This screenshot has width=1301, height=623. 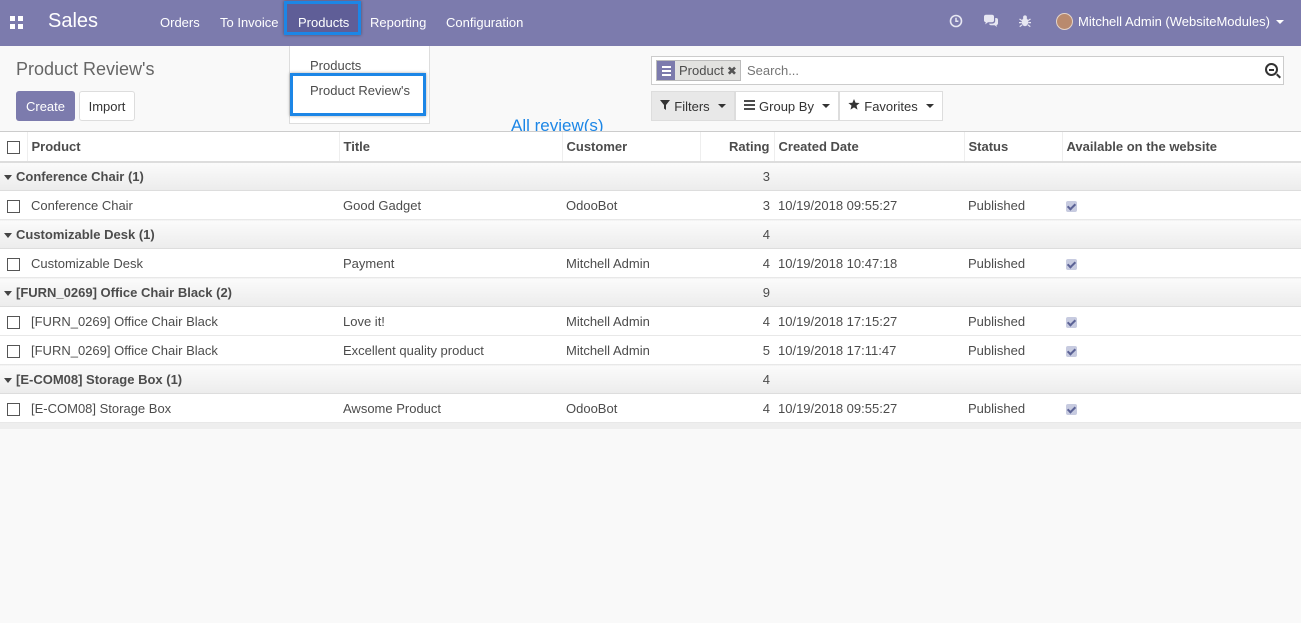 I want to click on cell-product: Customizable Desk, so click(x=183, y=263).